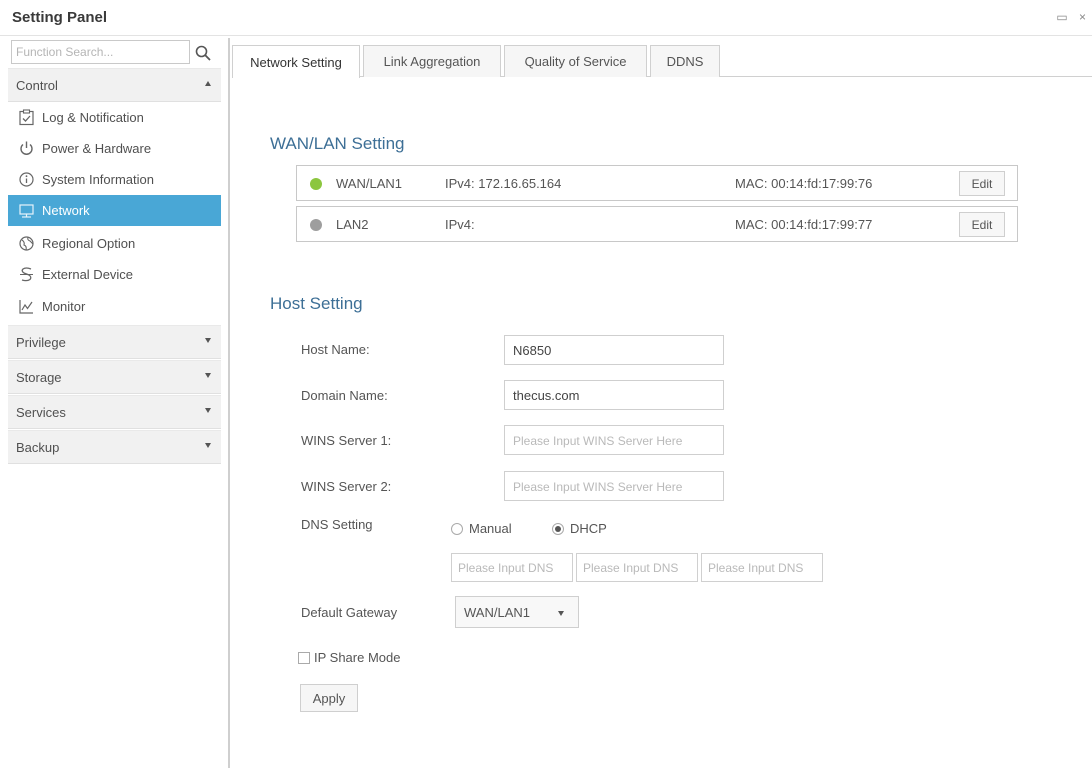 Image resolution: width=1092 pixels, height=773 pixels. I want to click on sidebar-group-control: Control, so click(114, 85).